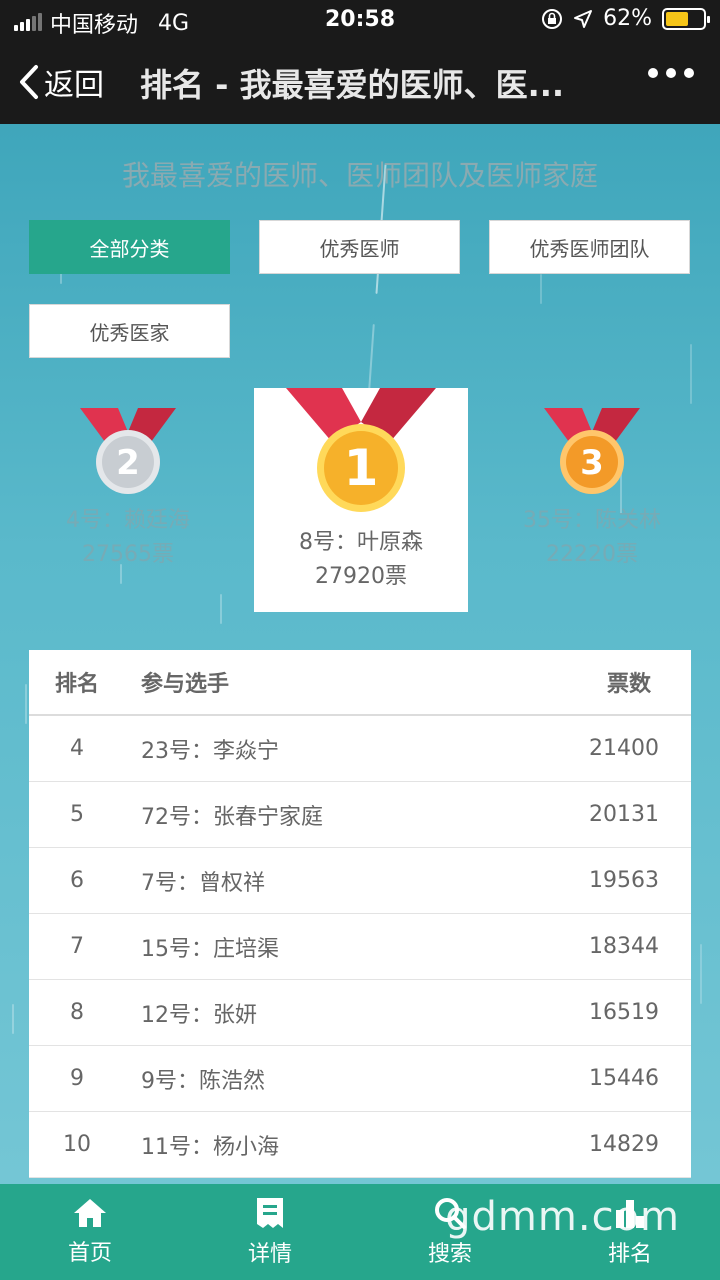 This screenshot has height=1280, width=720. I want to click on podium-first-votes: 27920票, so click(361, 576).